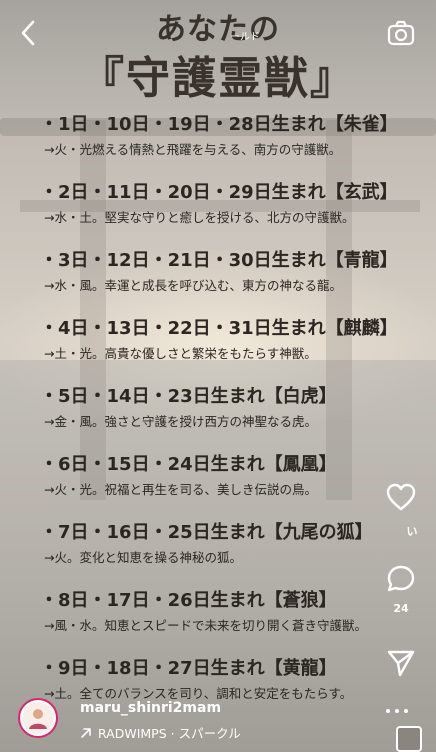 This screenshot has width=436, height=752. I want to click on comment-count: 24, so click(401, 608).